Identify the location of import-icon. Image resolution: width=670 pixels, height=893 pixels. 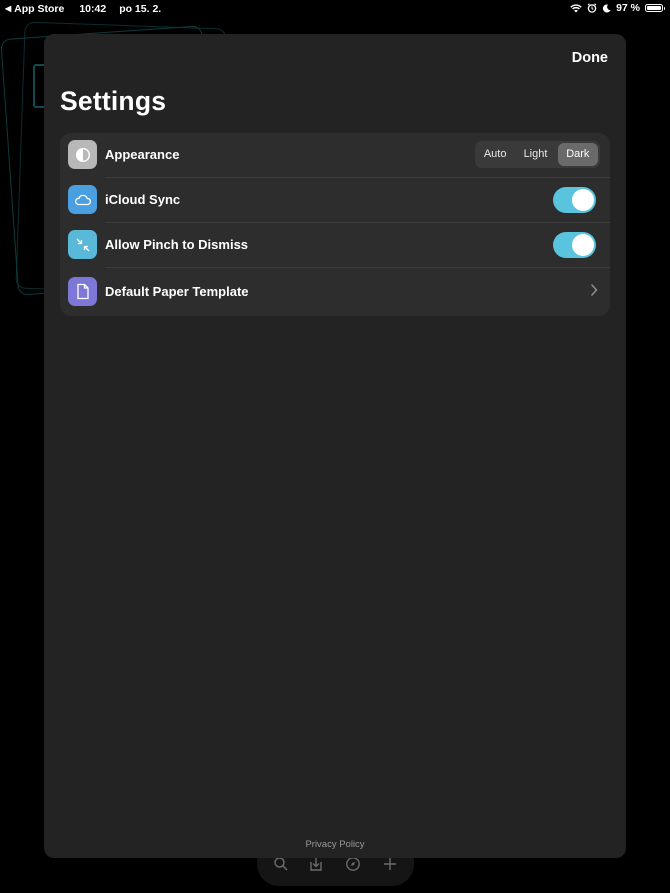
(316, 864).